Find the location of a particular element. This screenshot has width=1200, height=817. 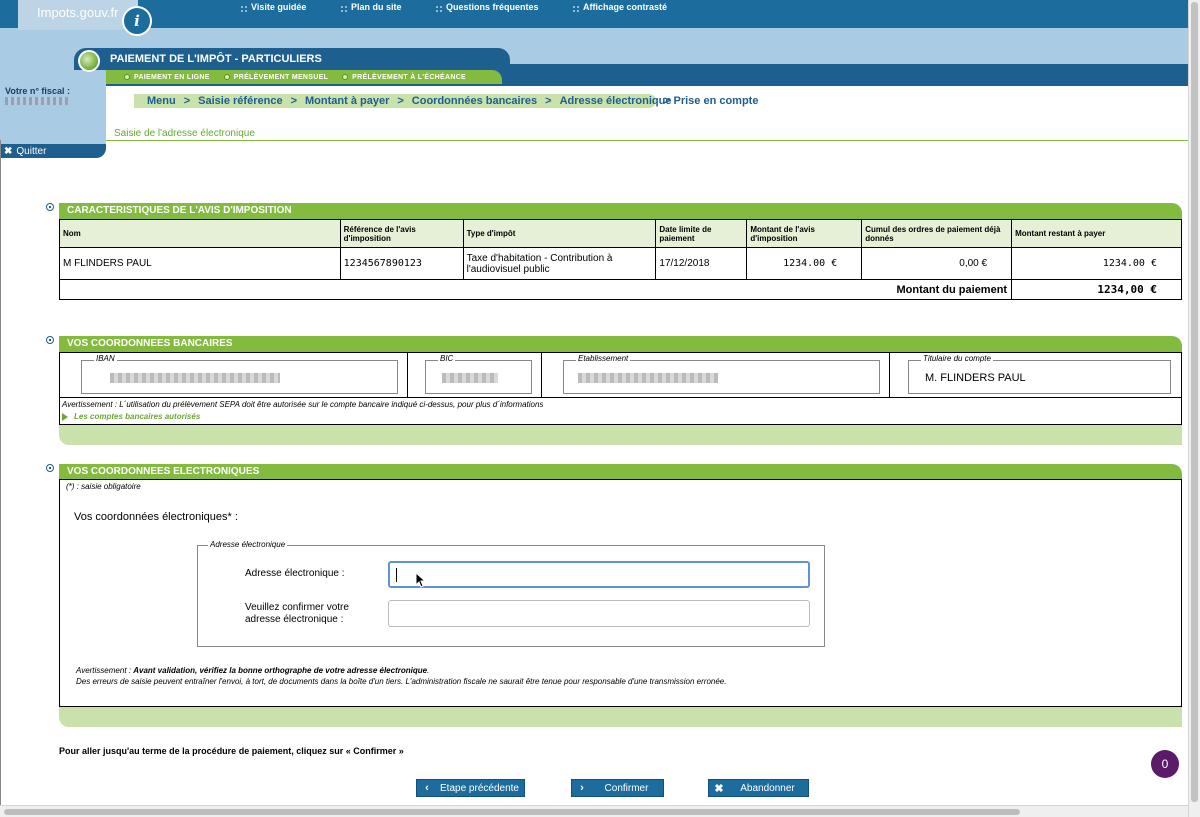

chevron-left-icon: ‹ is located at coordinates (427, 788).